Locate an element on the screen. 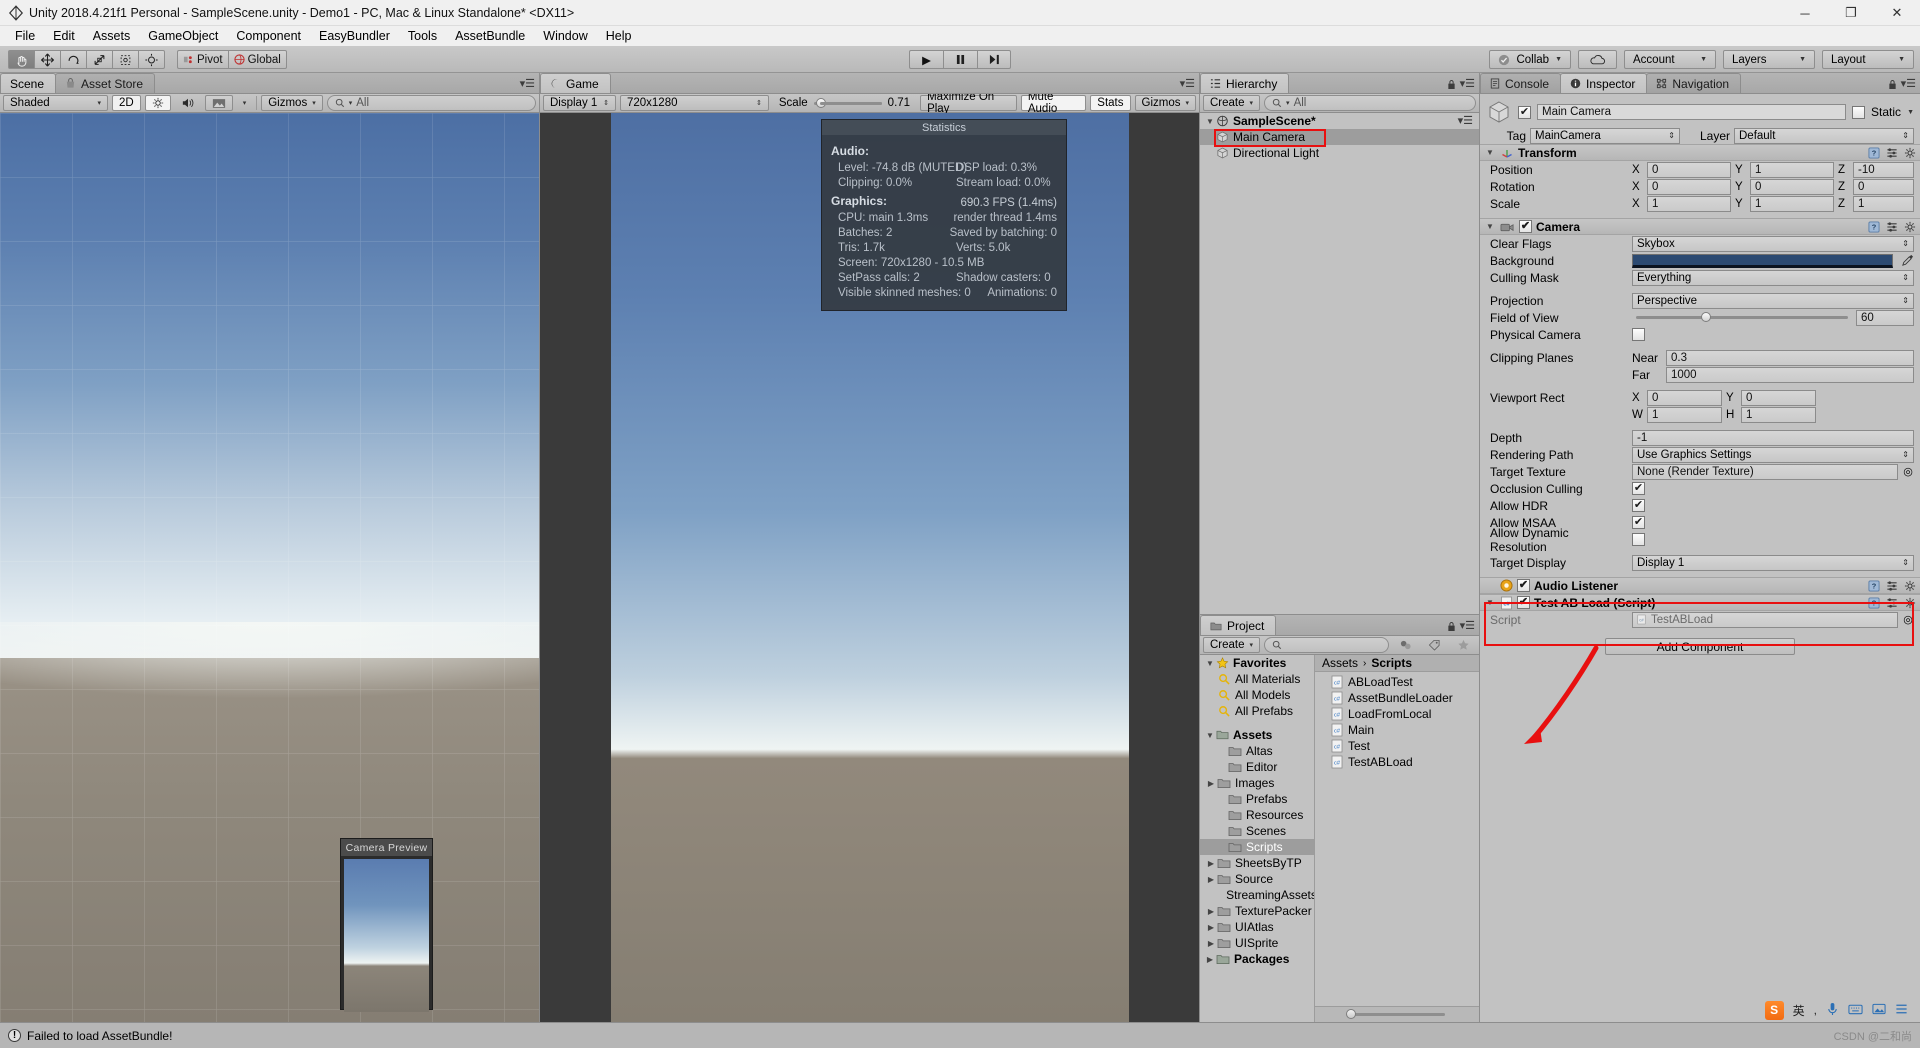  component-header-test-ab-load: ▼ c# ✔ Test AB Load (Script) ? is located at coordinates (1700, 602).